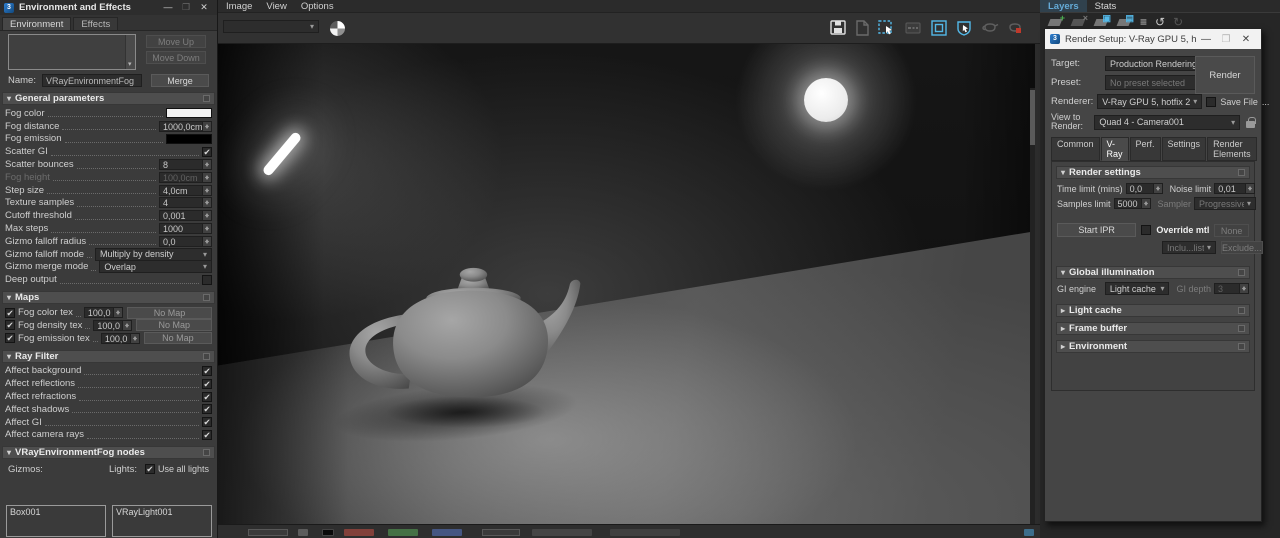 The width and height of the screenshot is (1280, 538). What do you see at coordinates (168, 7) in the screenshot?
I see `minimize-icon: —` at bounding box center [168, 7].